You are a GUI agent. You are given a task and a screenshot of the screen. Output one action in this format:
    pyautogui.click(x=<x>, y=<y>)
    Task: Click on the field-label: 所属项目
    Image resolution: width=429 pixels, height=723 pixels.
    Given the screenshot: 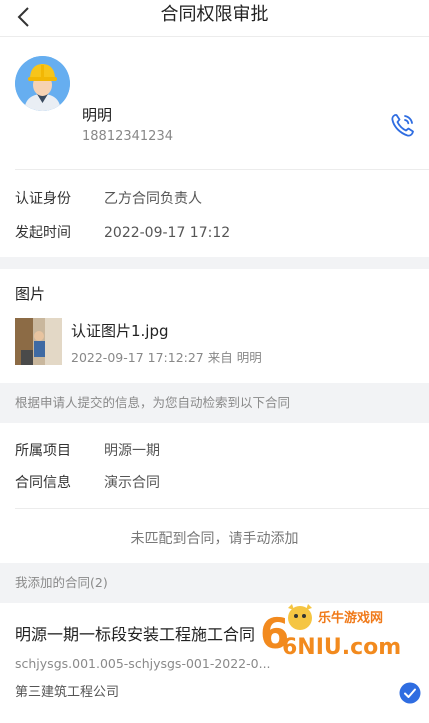 What is the action you would take?
    pyautogui.click(x=43, y=451)
    